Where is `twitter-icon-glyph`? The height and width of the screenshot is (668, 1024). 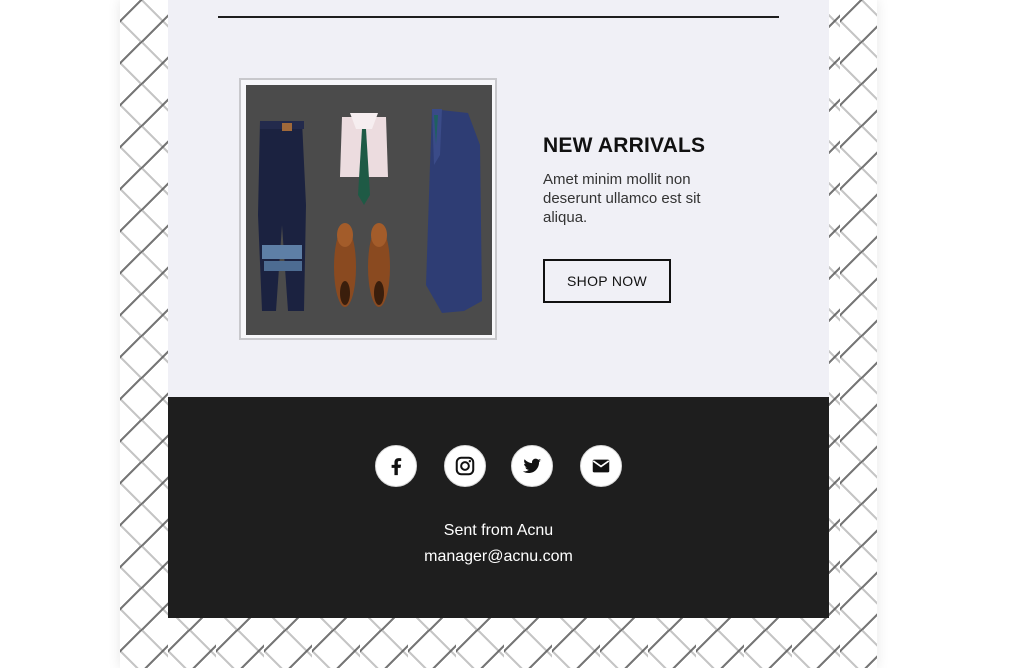 twitter-icon-glyph is located at coordinates (532, 466).